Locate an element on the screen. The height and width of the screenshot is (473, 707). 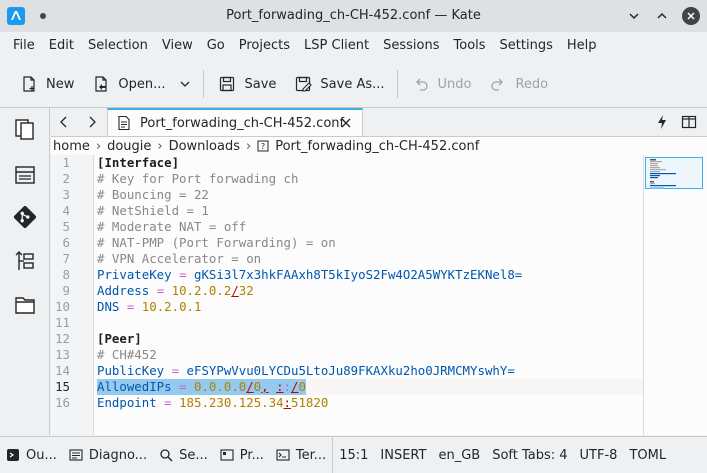
save-button: Save is located at coordinates (246, 84).